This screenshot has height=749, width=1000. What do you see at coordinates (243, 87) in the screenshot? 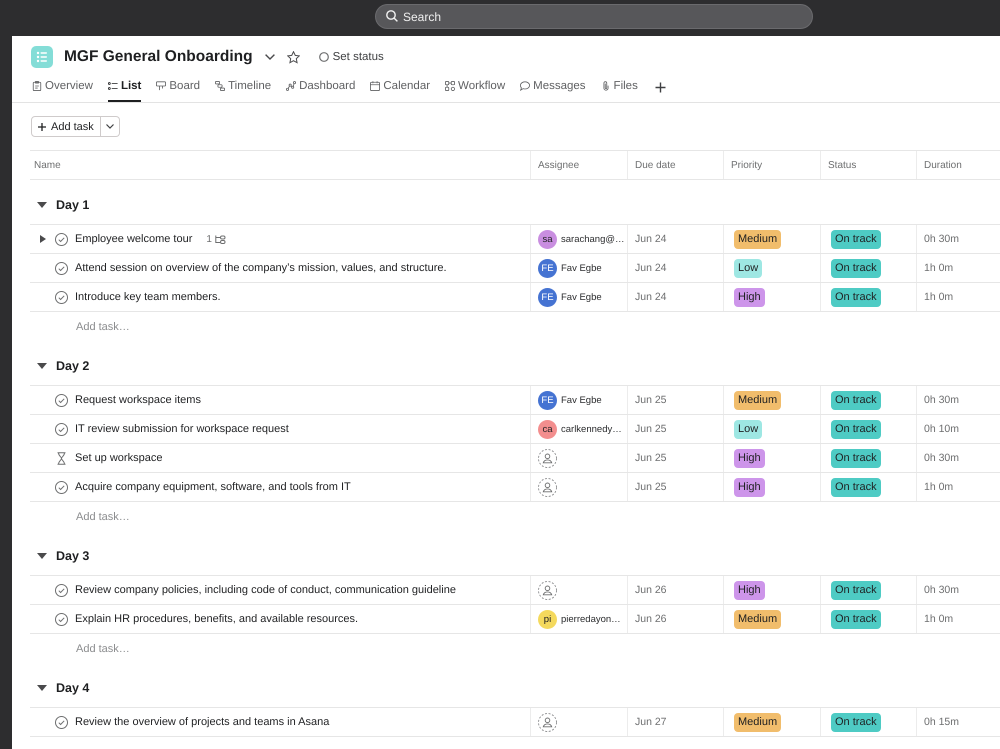
I see `tab: Timeline` at bounding box center [243, 87].